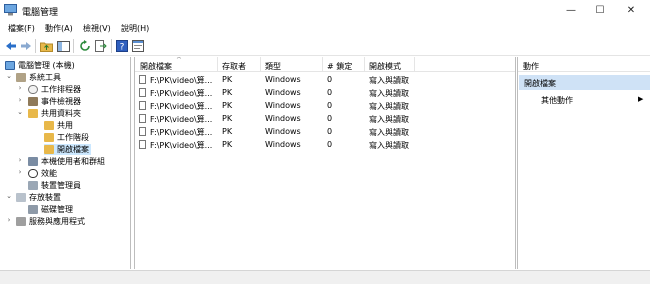 The height and width of the screenshot is (284, 650). What do you see at coordinates (54, 89) in the screenshot?
I see `tree-item-task-scheduler: 工作排程器` at bounding box center [54, 89].